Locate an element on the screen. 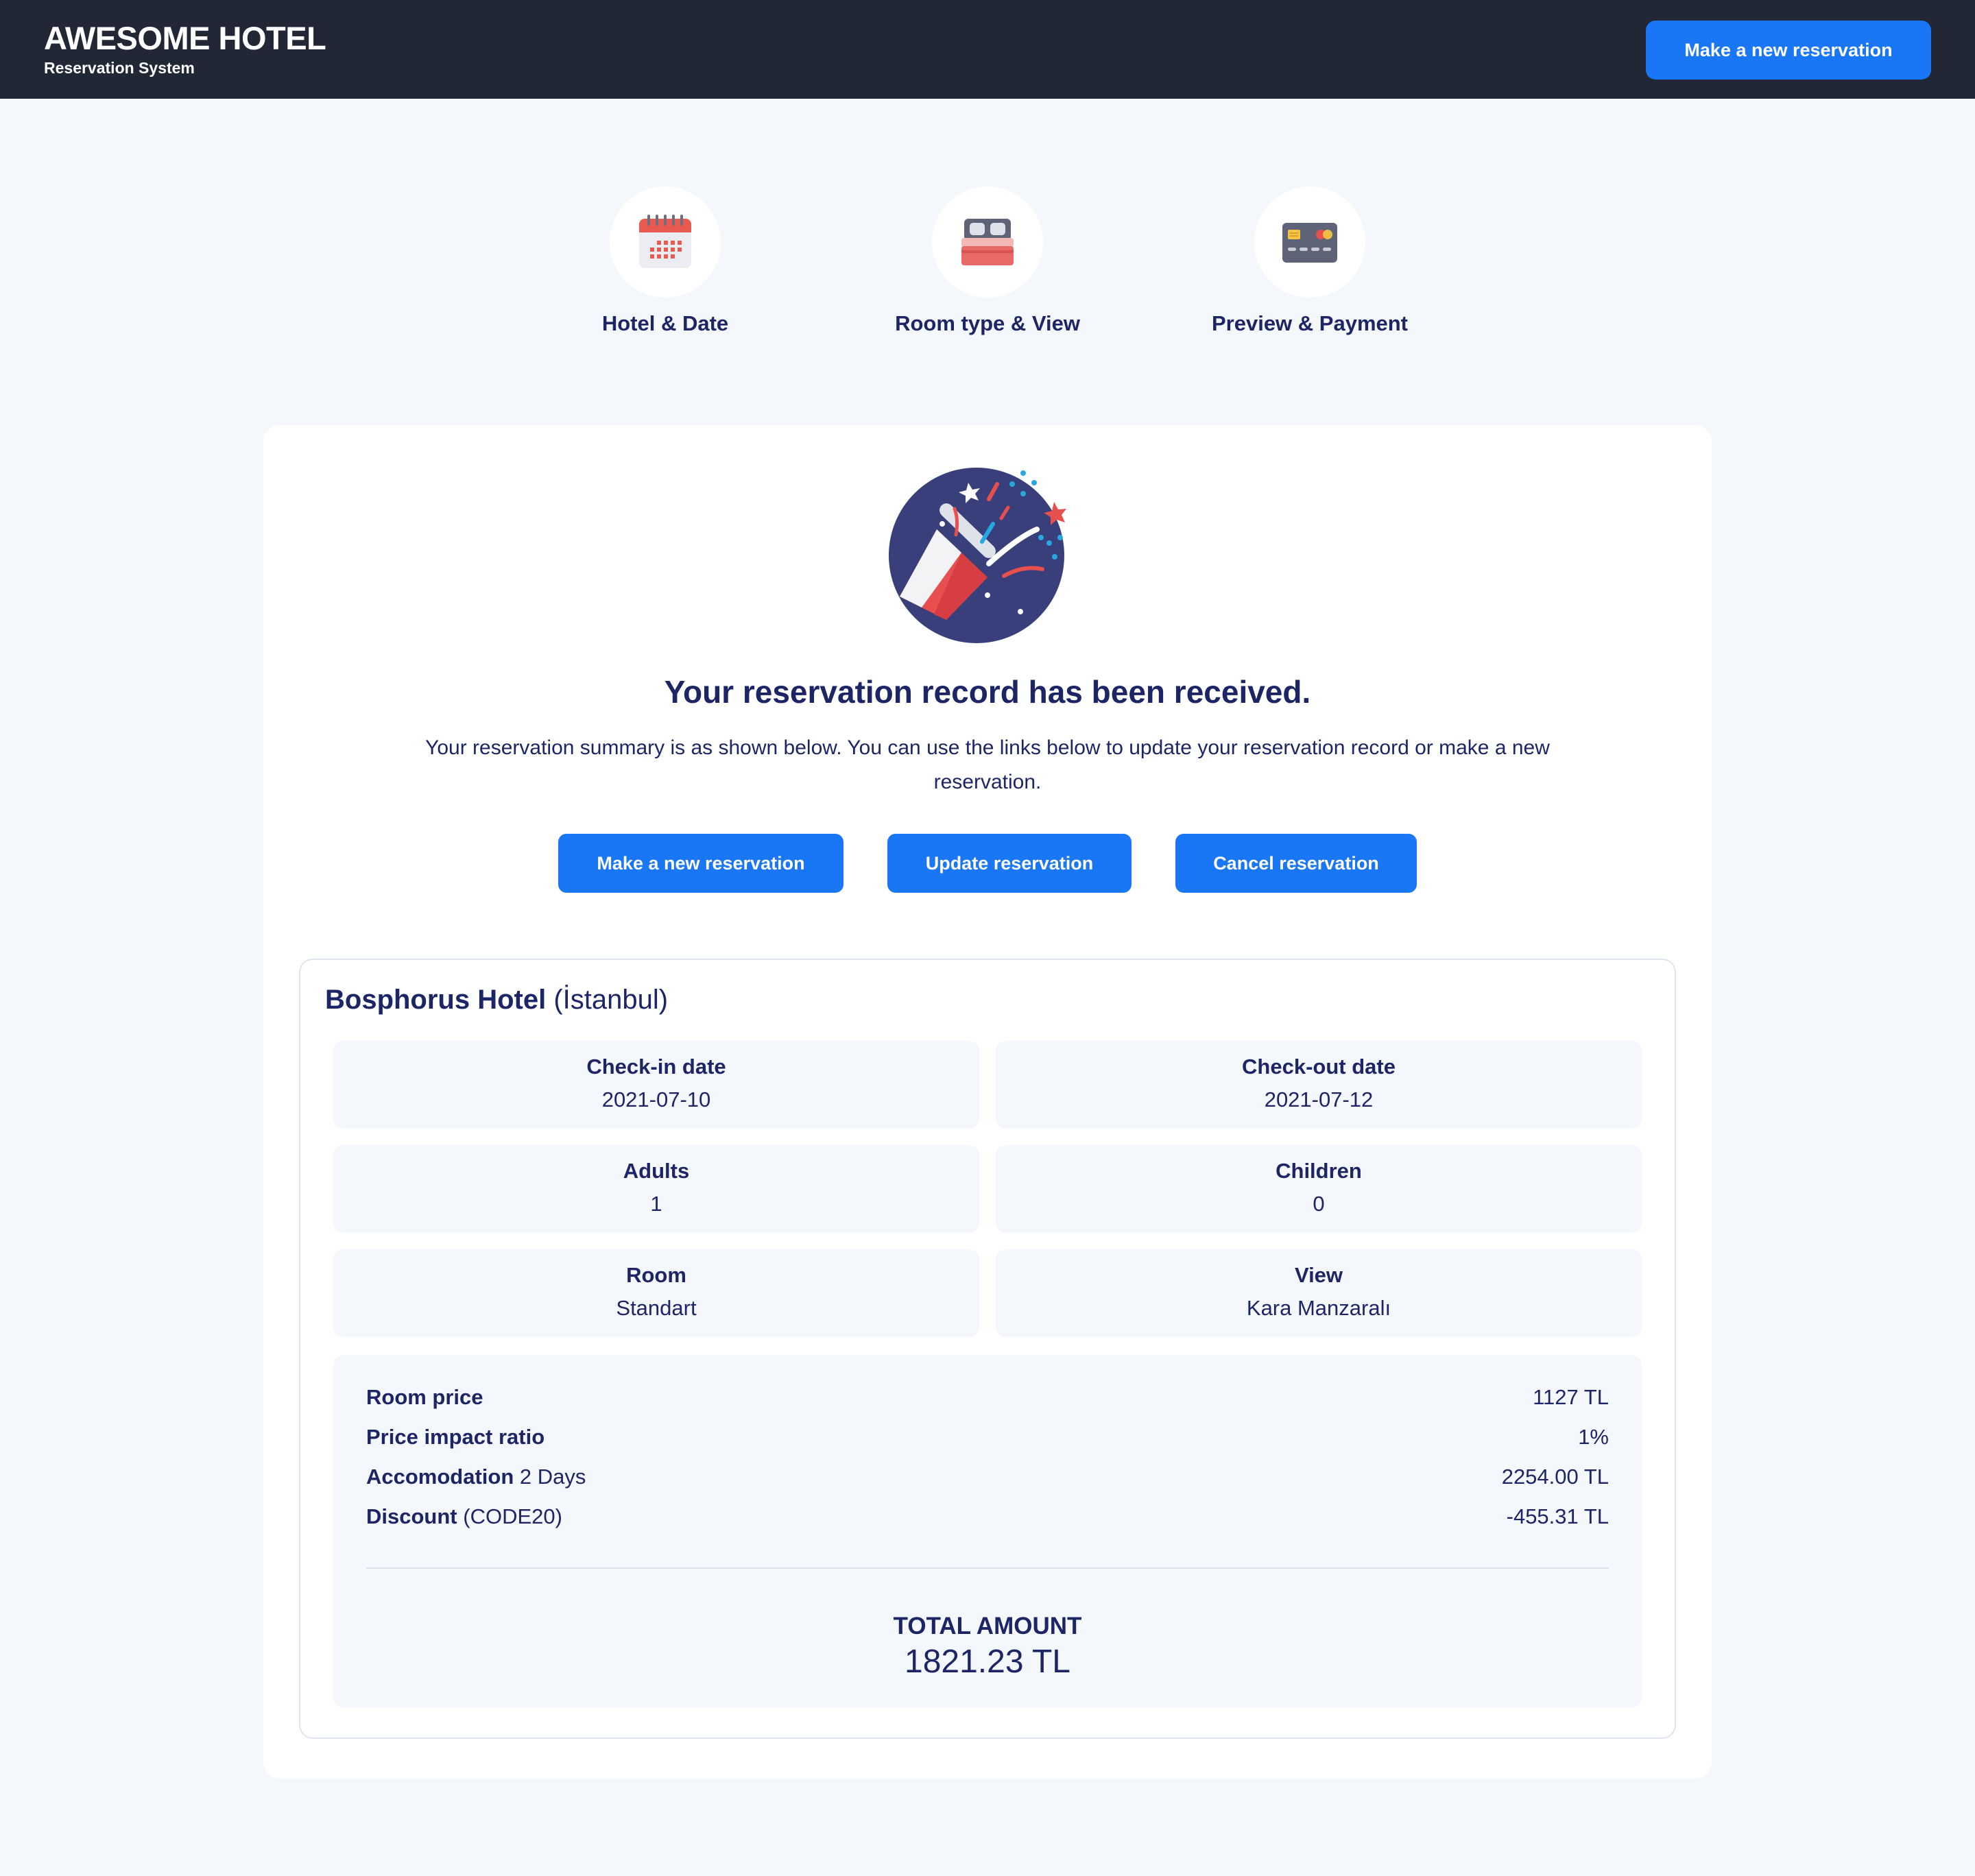 The image size is (1975, 1876). view-cell: View Kara Manzaralı is located at coordinates (1319, 1293).